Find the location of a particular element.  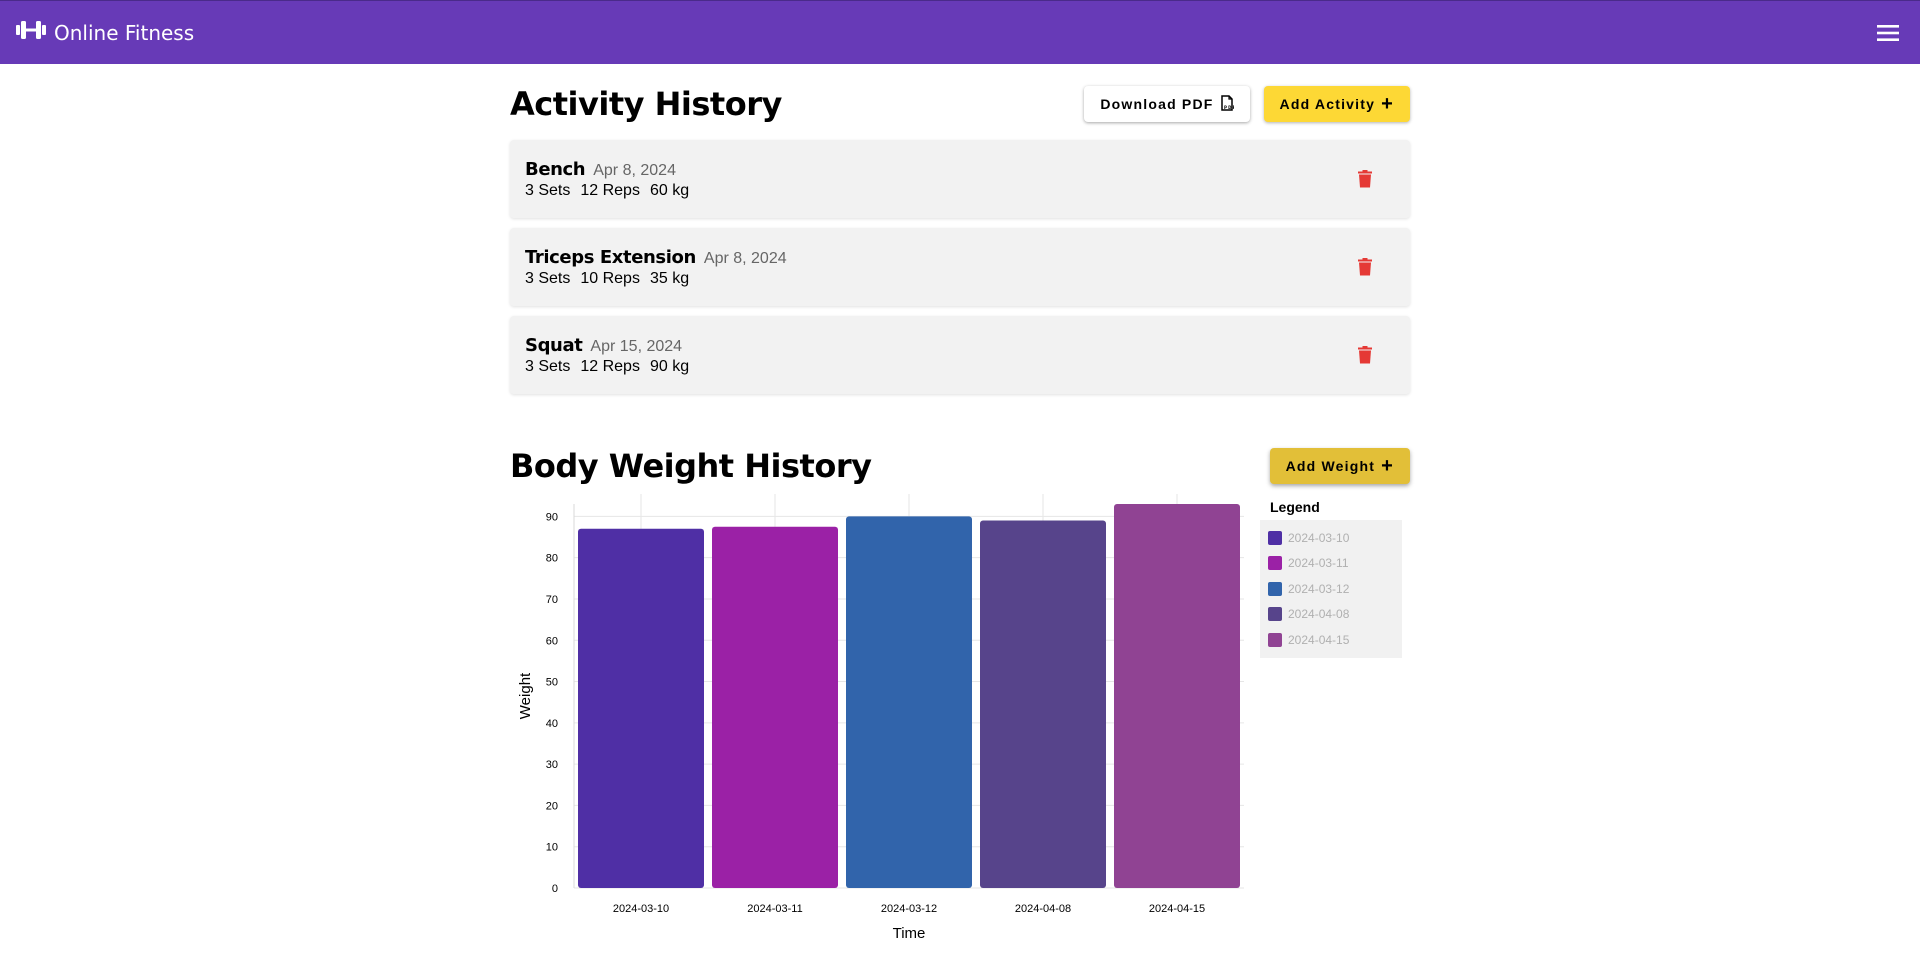

hamburger-menu-icon is located at coordinates (1888, 33).